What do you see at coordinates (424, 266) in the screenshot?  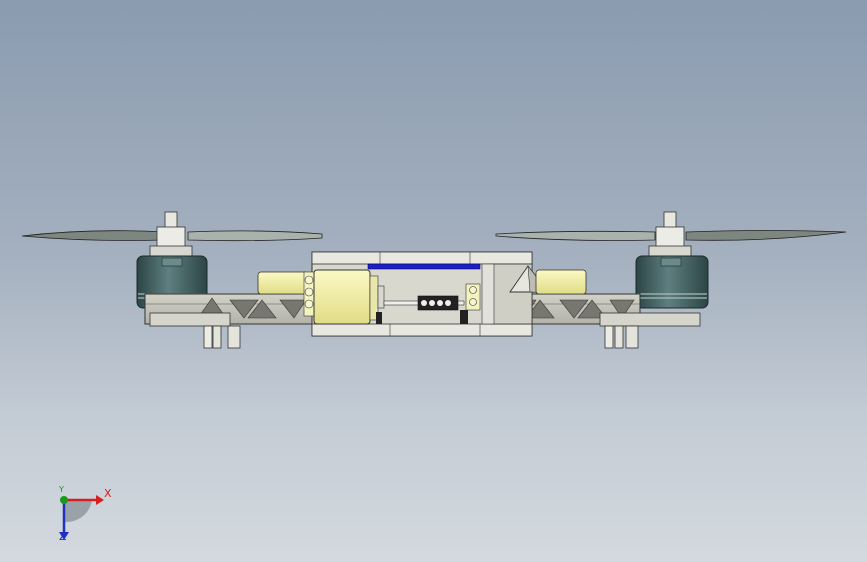 I see `signal-wire` at bounding box center [424, 266].